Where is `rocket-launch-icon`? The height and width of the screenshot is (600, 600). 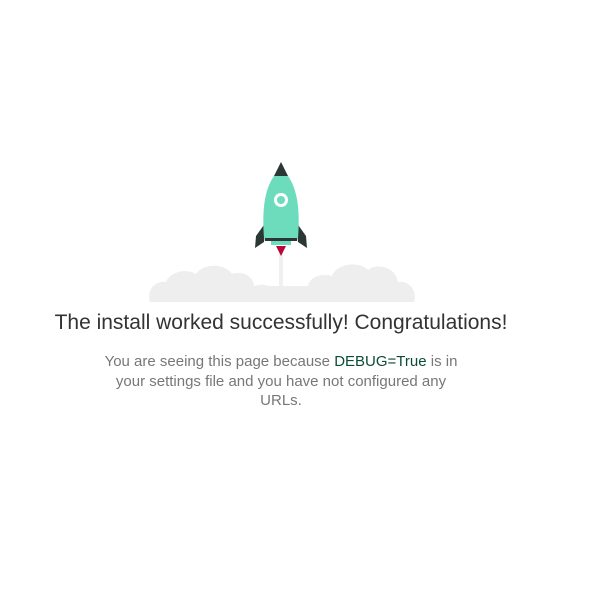 rocket-launch-icon is located at coordinates (282, 232).